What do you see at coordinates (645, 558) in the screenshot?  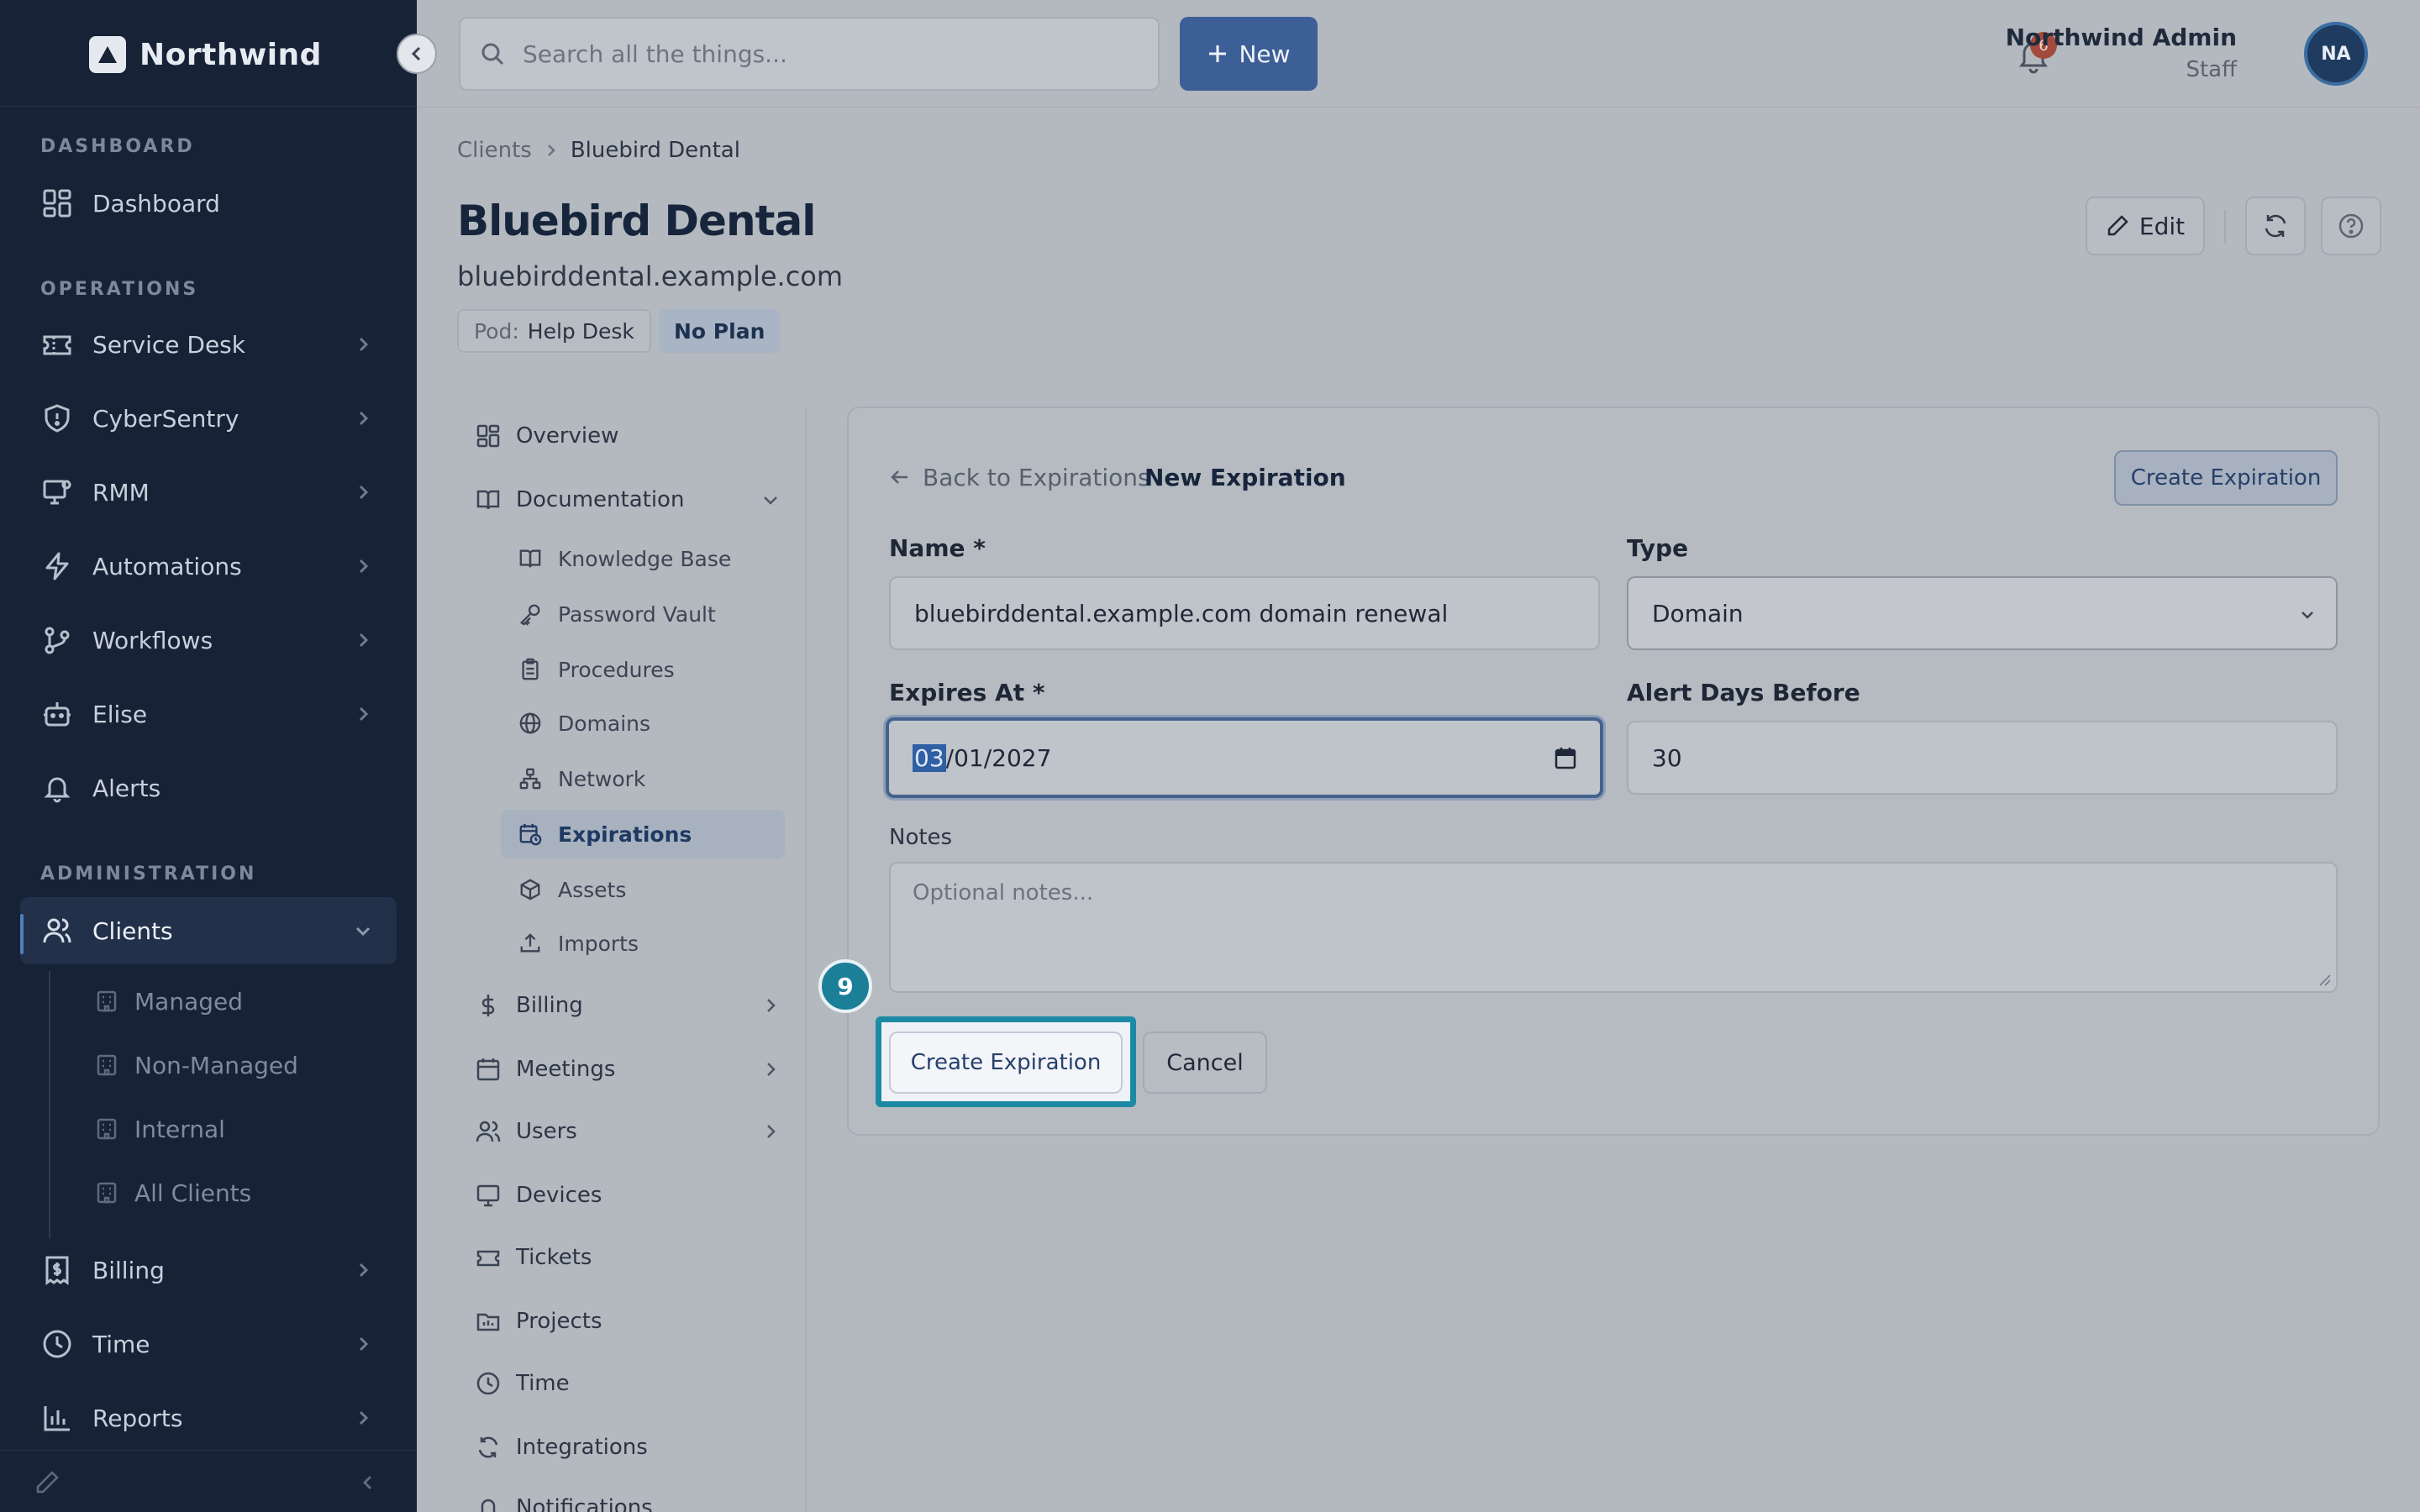 I see `subnav-label: Knowledge Base` at bounding box center [645, 558].